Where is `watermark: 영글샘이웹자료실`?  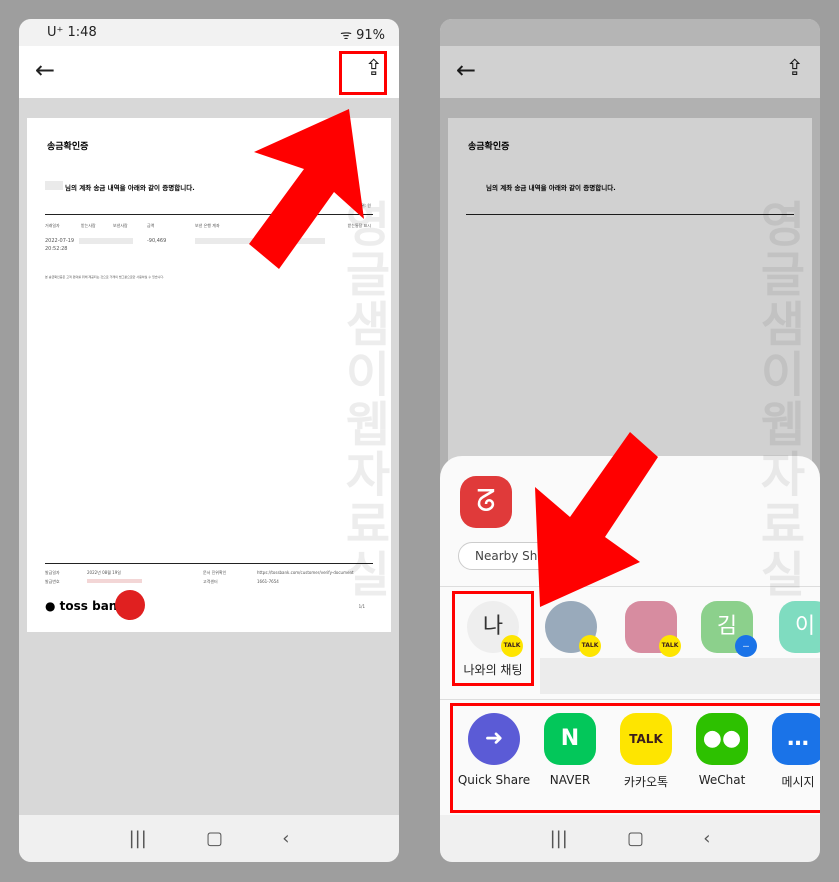
watermark: 영글샘이웹자료실 is located at coordinates (778, 399).